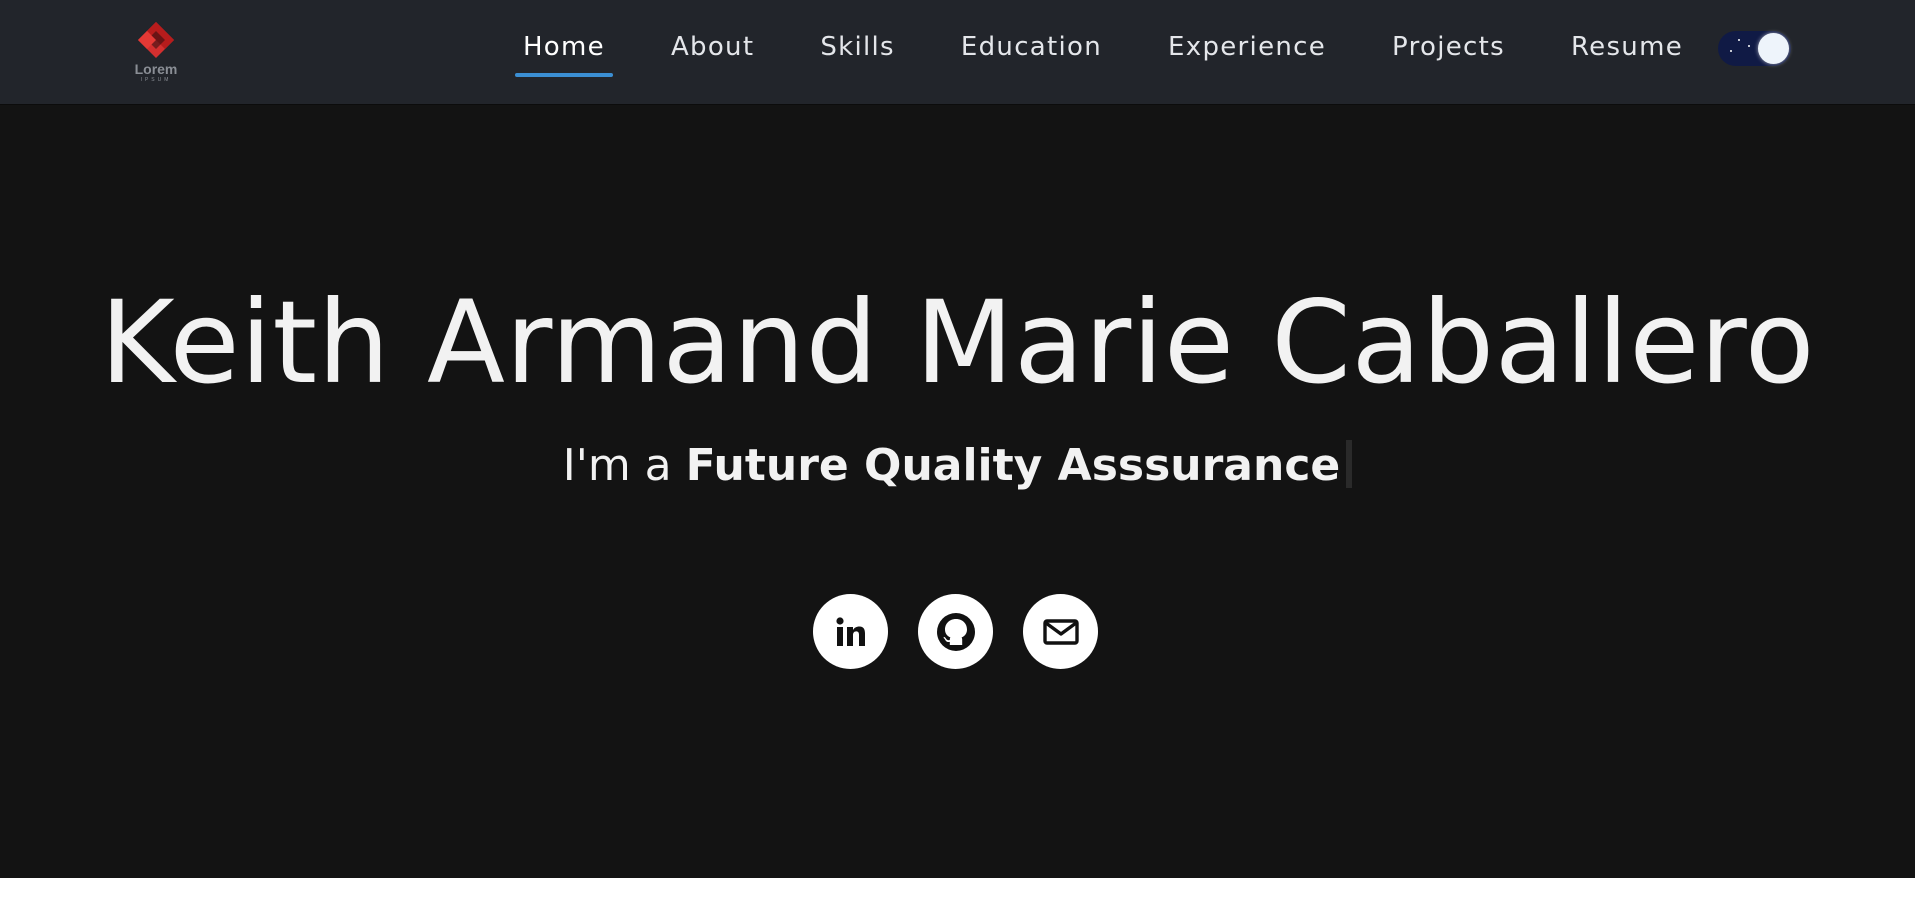 This screenshot has width=1915, height=919. What do you see at coordinates (1247, 47) in the screenshot?
I see `nav-item-experience: Experience` at bounding box center [1247, 47].